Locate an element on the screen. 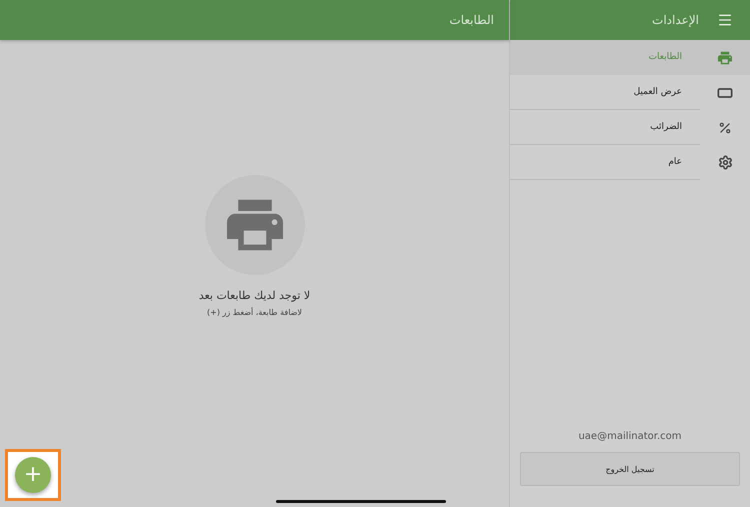 This screenshot has width=750, height=507. account-email: uae@mailinator.com is located at coordinates (630, 436).